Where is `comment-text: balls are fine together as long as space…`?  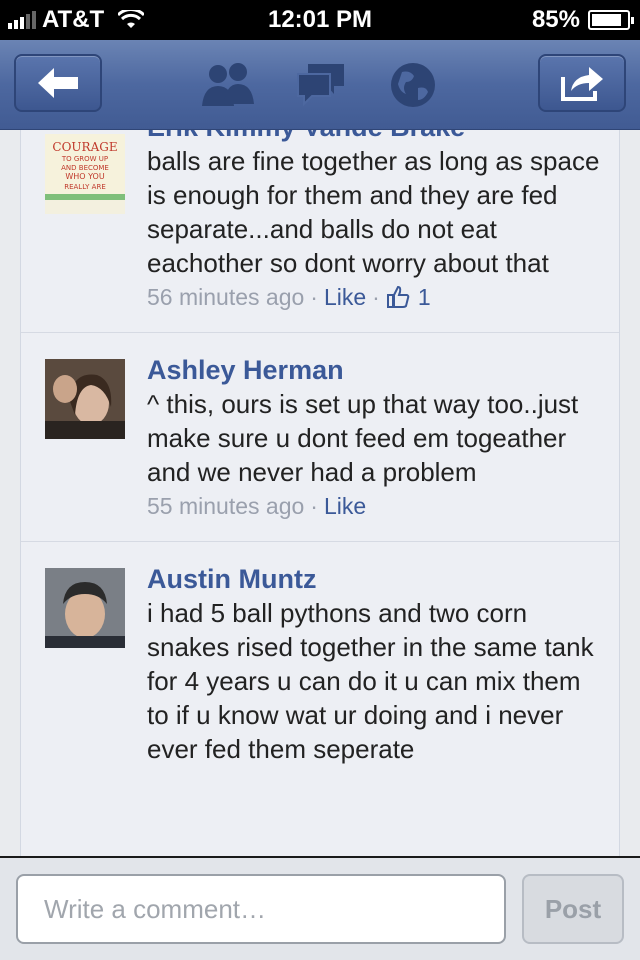
comment-text: balls are fine together as long as space… is located at coordinates (373, 212).